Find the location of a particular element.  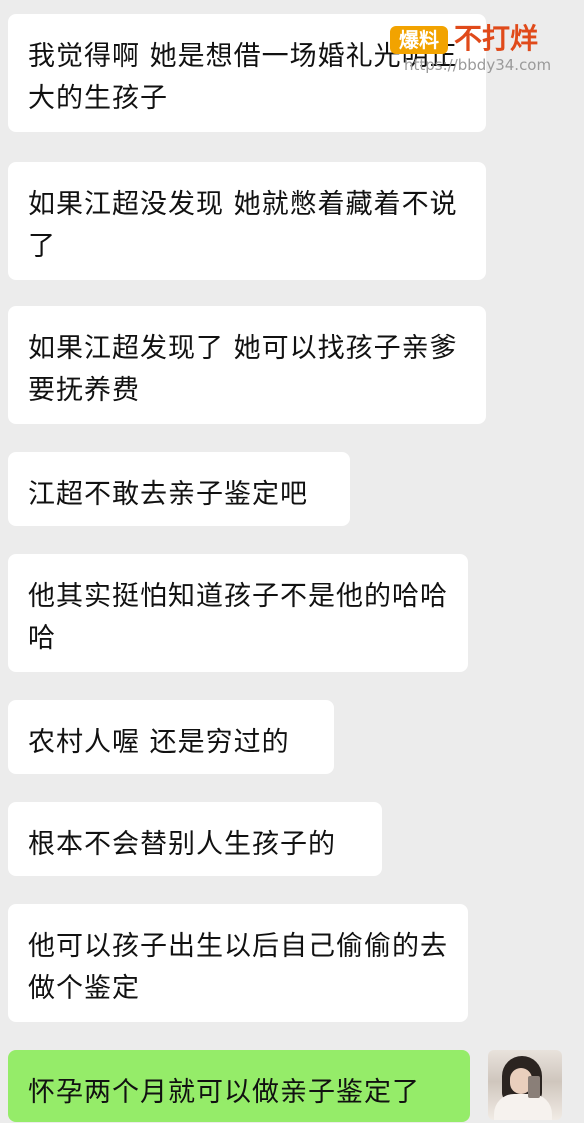

message-text: 如果江超发现了 她可以找孩子亲爹 要抚养费 is located at coordinates (243, 369).